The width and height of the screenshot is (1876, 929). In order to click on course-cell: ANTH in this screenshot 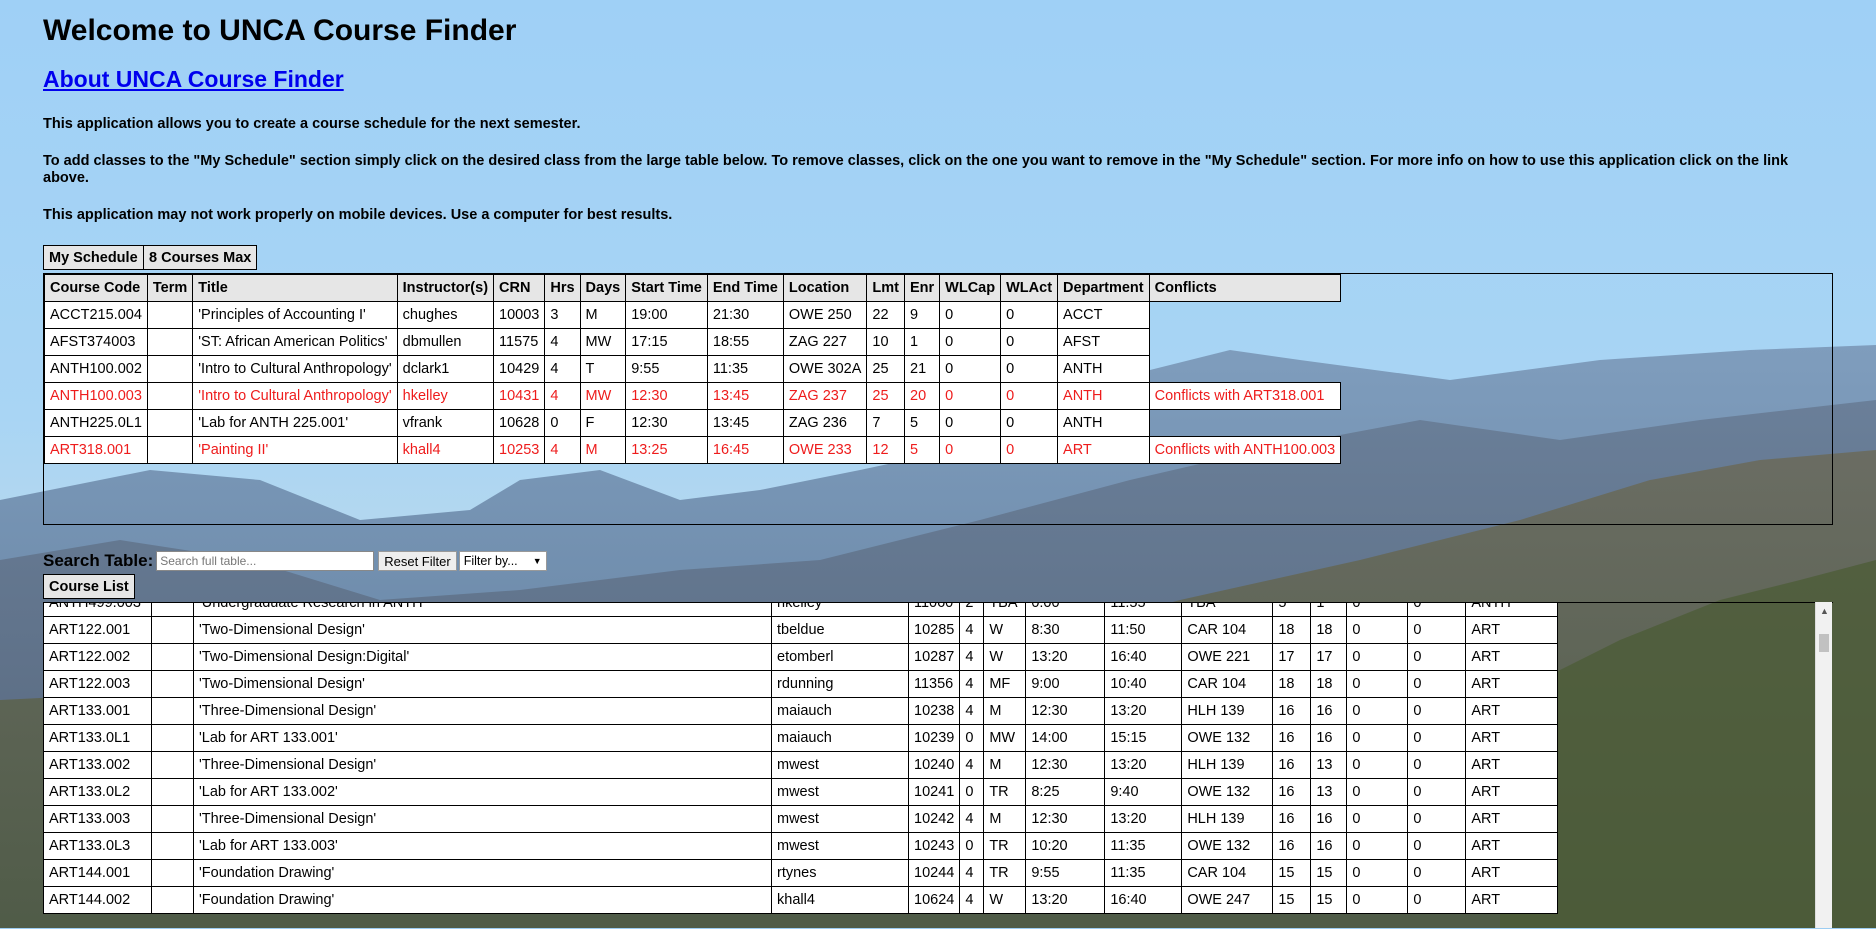, I will do `click(1512, 610)`.